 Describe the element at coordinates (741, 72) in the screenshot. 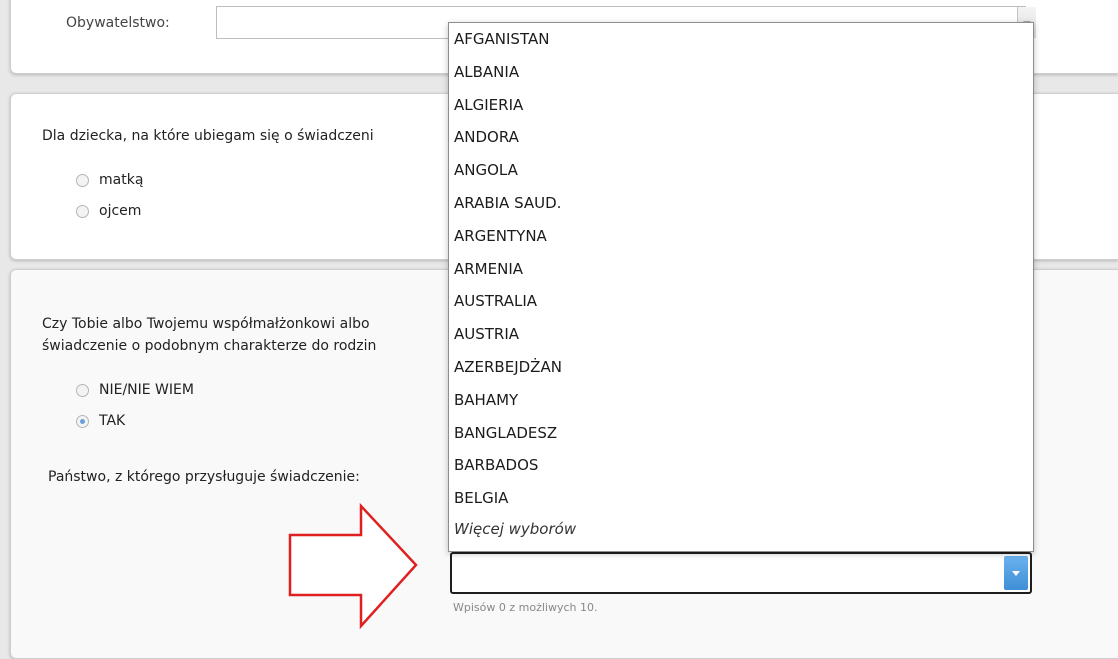

I see `dropdown-option: ALBANIA` at that location.